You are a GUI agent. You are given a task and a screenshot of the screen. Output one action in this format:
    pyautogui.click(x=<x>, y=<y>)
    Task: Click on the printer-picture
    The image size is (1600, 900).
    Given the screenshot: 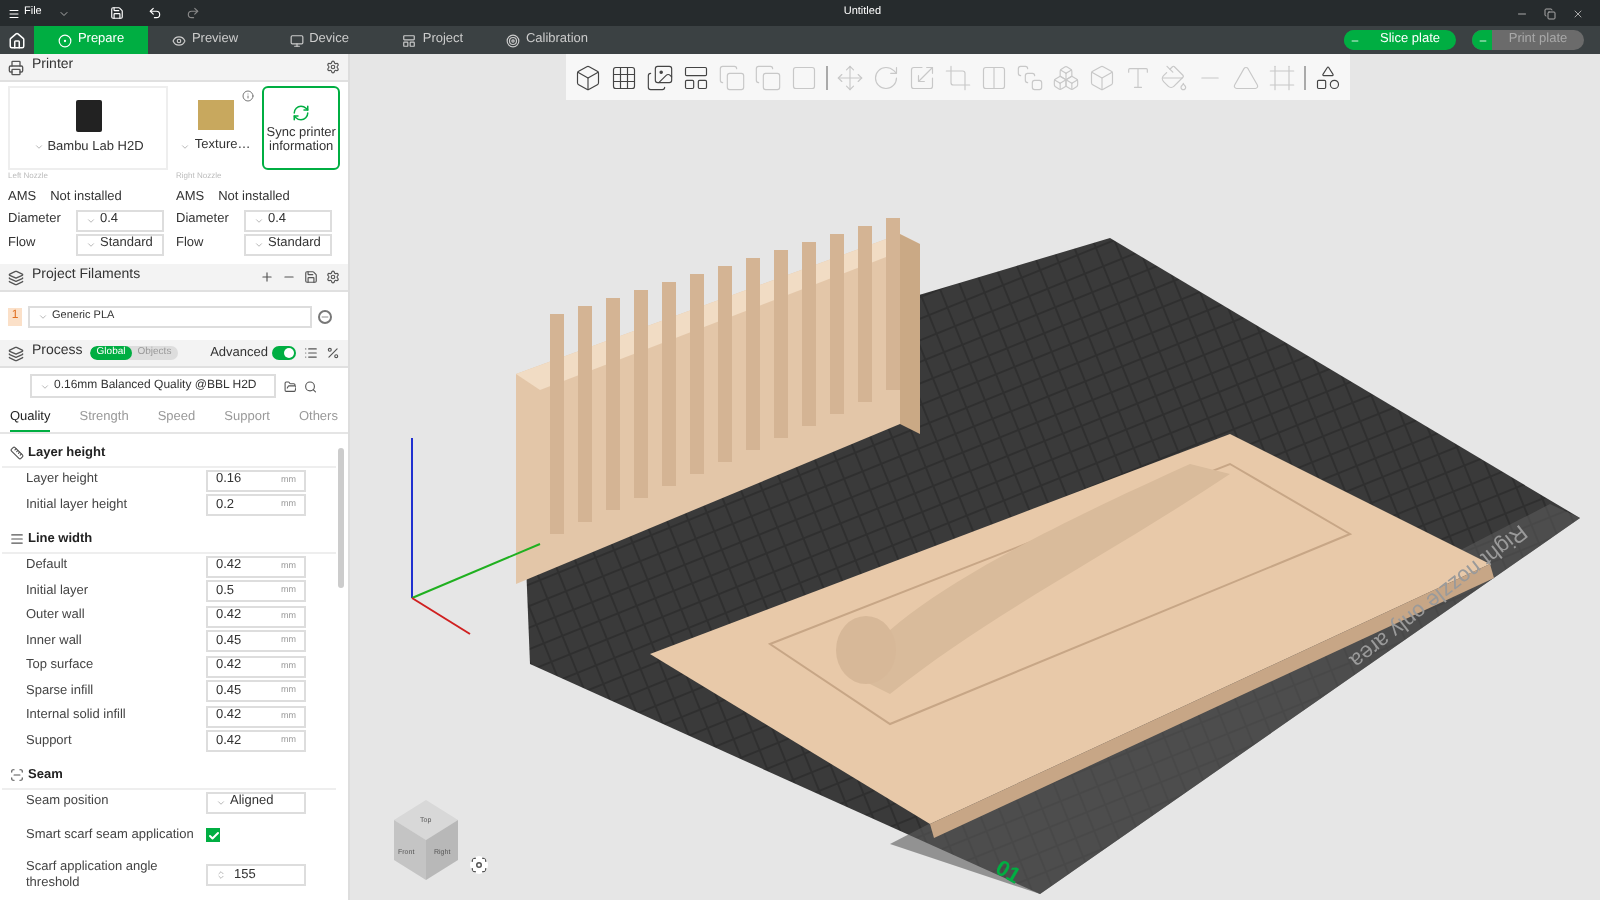 What is the action you would take?
    pyautogui.click(x=88, y=115)
    